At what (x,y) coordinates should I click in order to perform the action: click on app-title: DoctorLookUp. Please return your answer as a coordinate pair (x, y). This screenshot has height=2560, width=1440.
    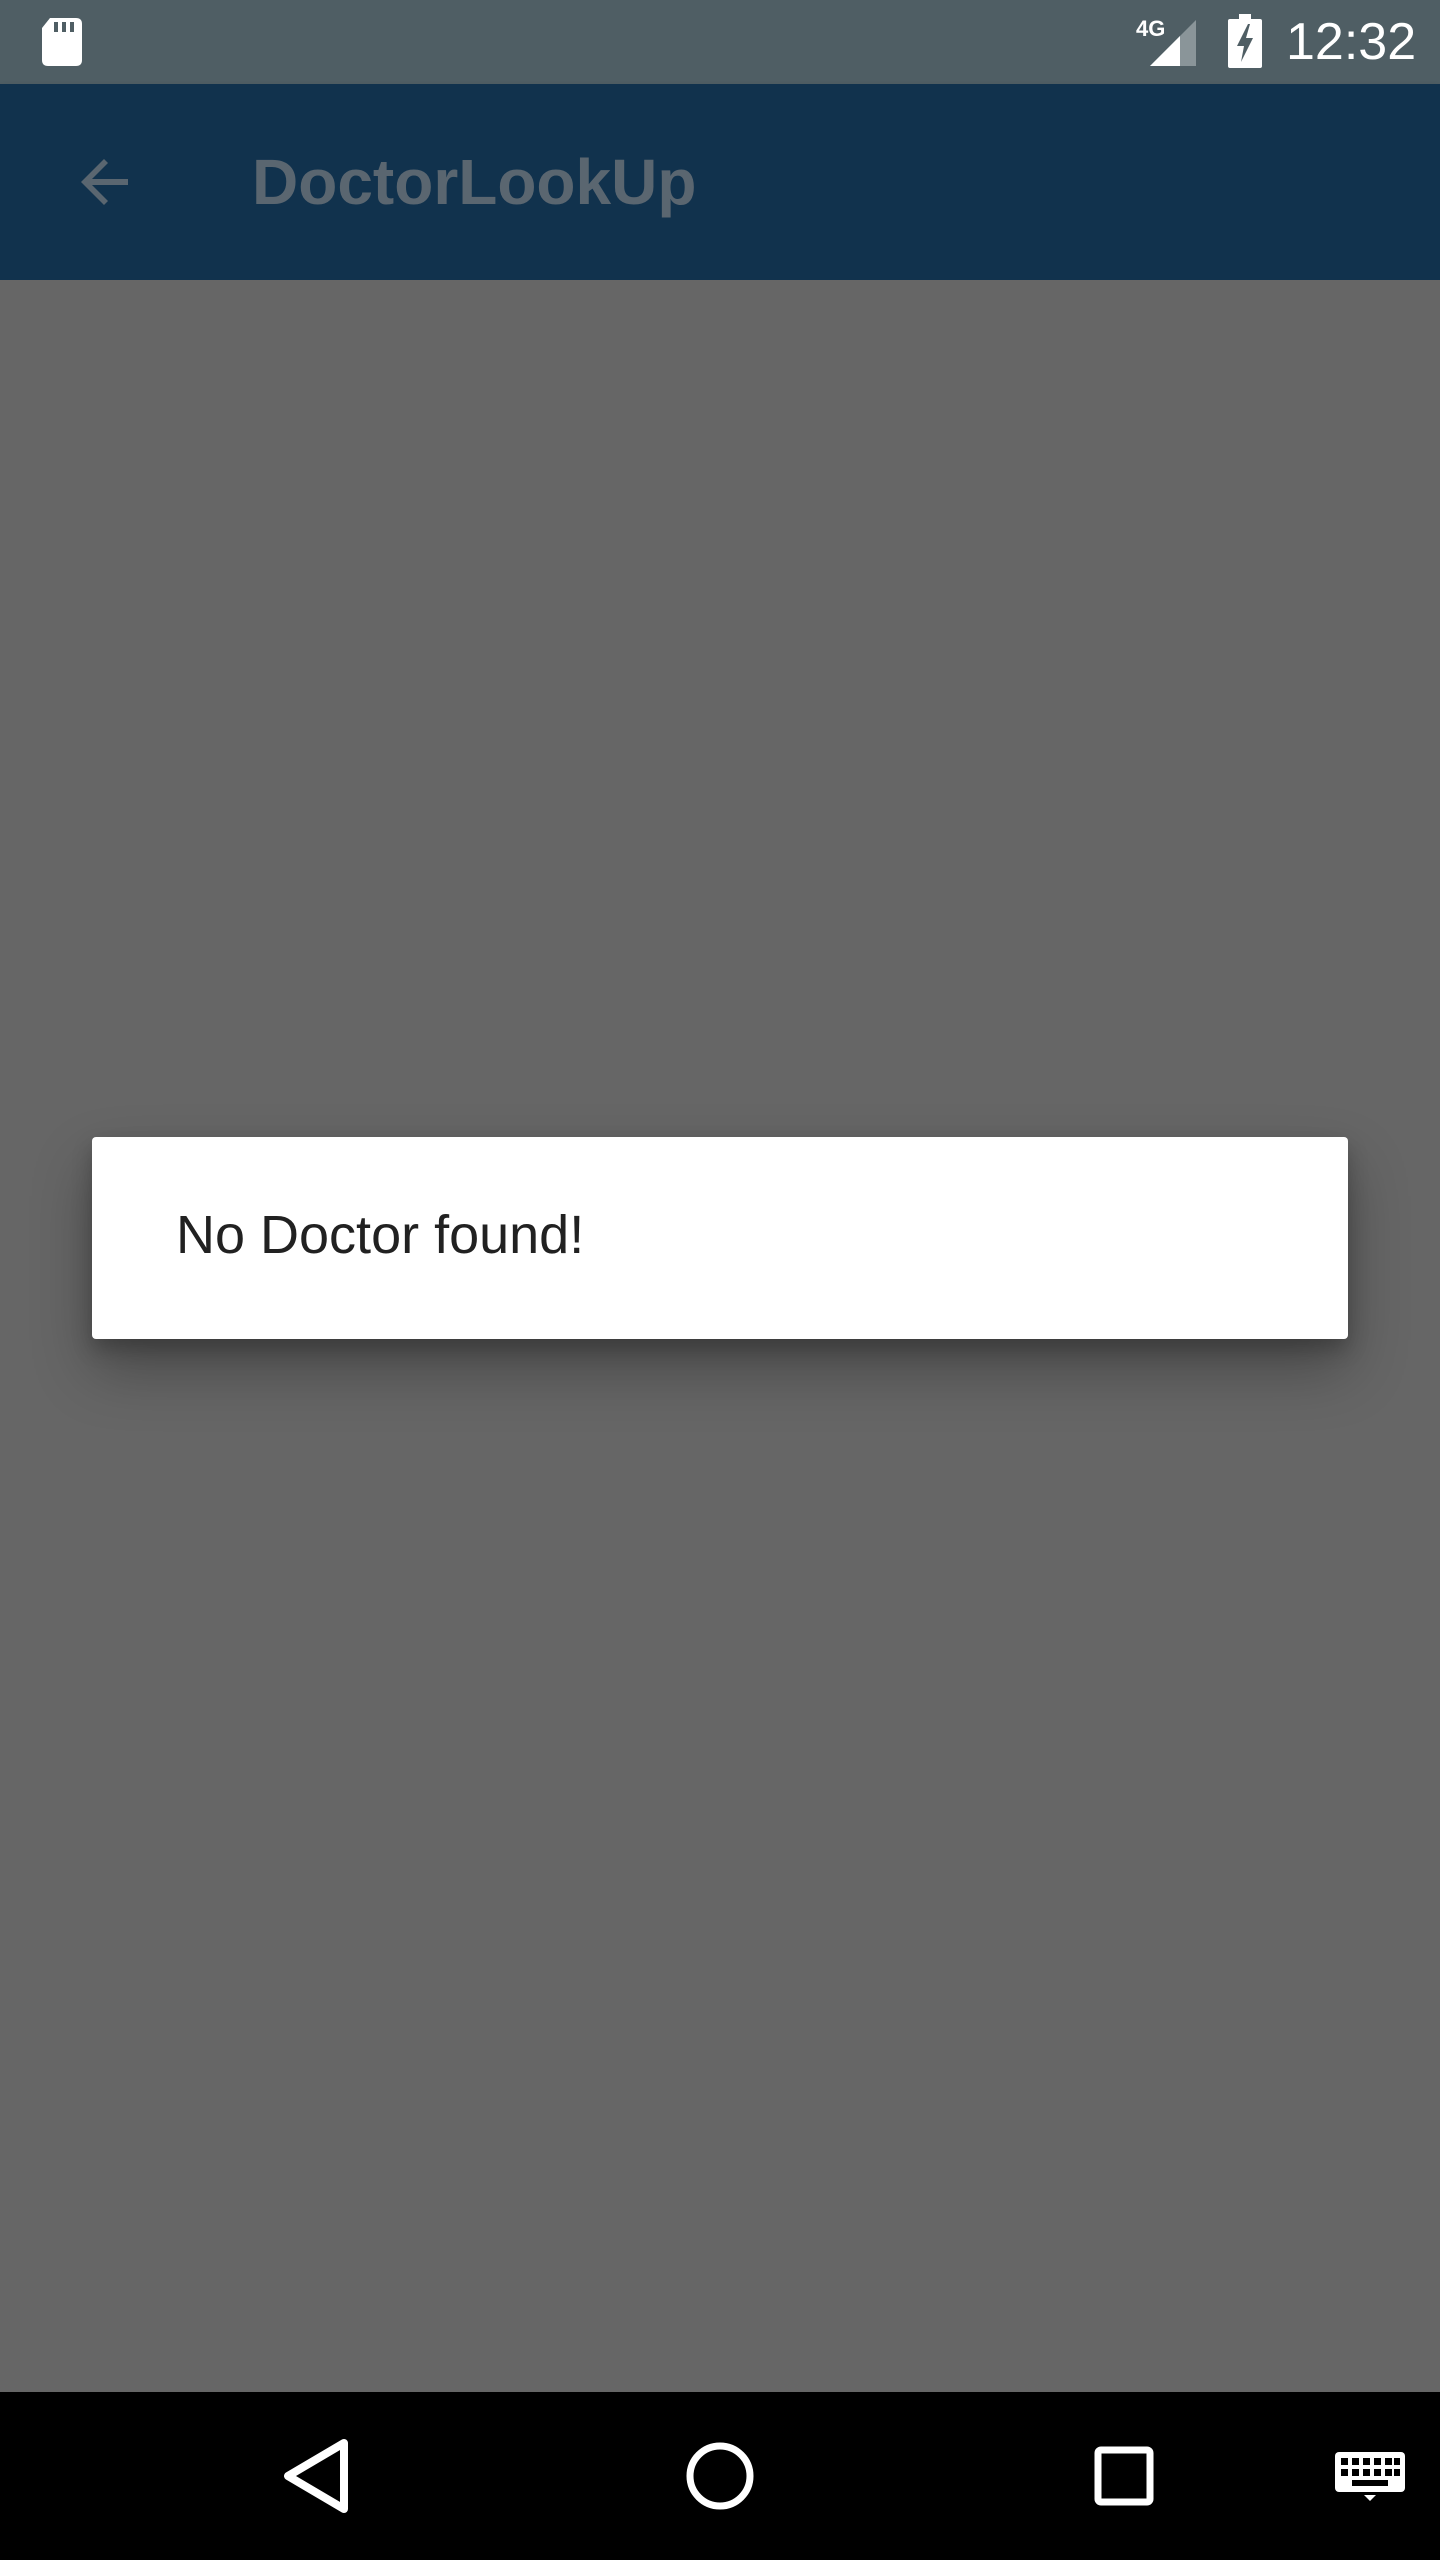
    Looking at the image, I should click on (474, 182).